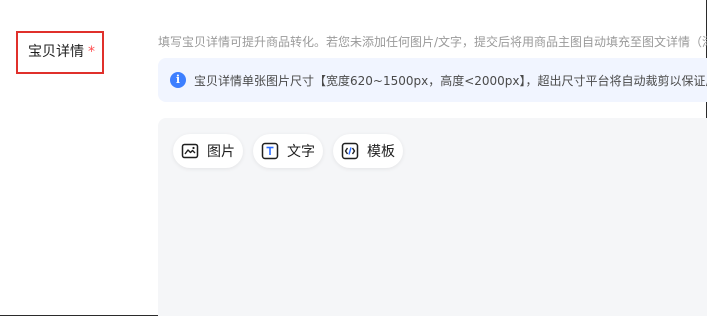 Image resolution: width=707 pixels, height=316 pixels. I want to click on info-icon: i, so click(178, 80).